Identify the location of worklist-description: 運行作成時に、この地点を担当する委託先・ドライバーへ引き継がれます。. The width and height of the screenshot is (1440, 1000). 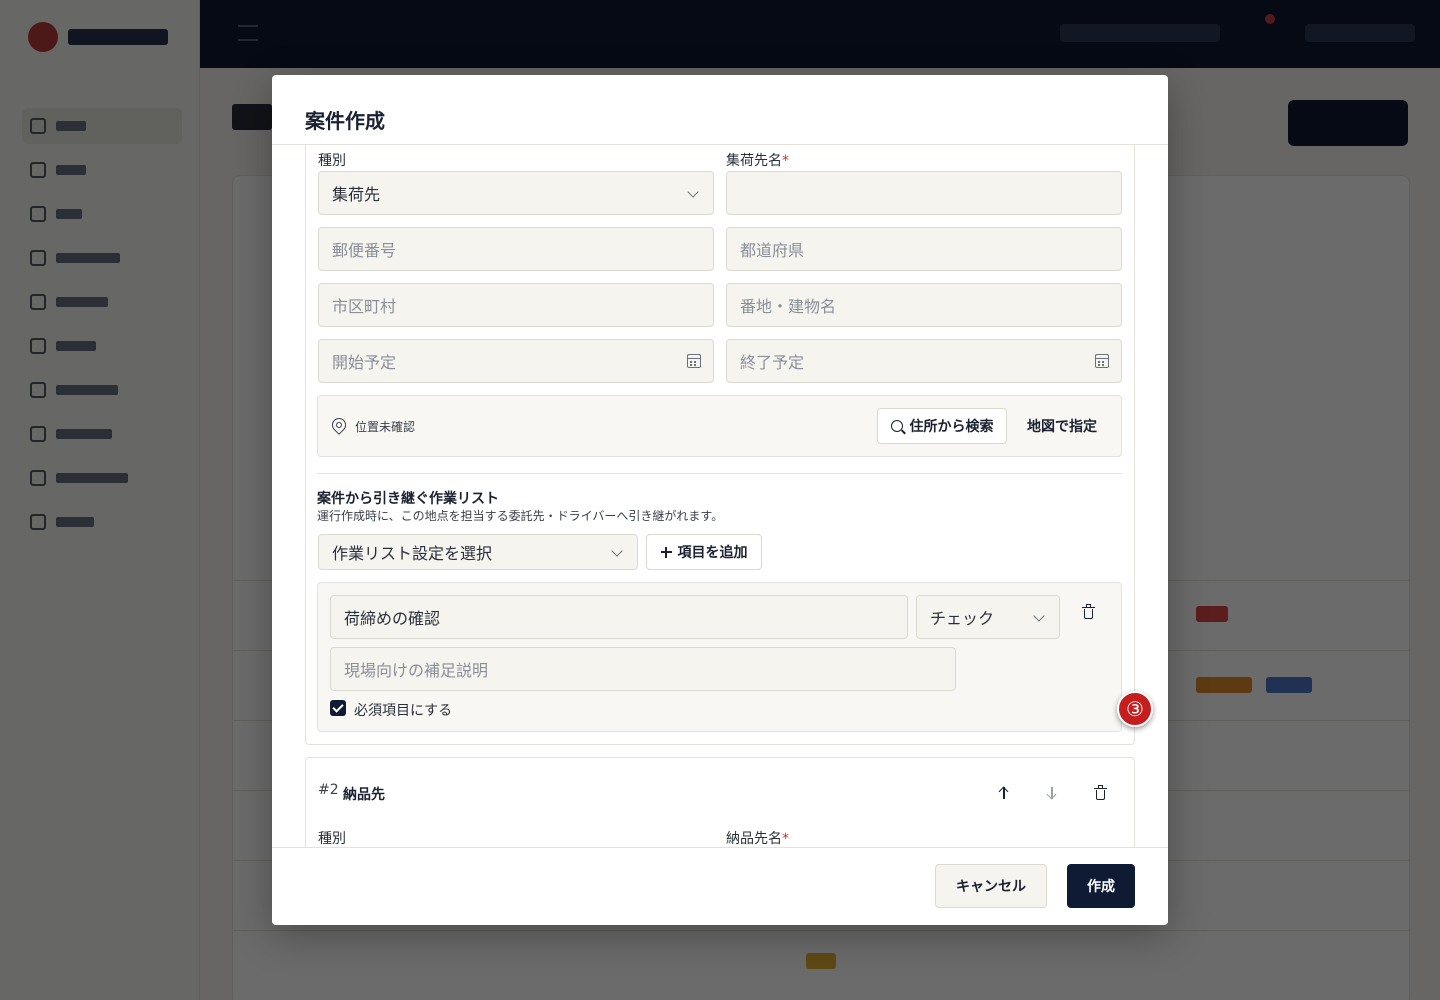
(520, 516).